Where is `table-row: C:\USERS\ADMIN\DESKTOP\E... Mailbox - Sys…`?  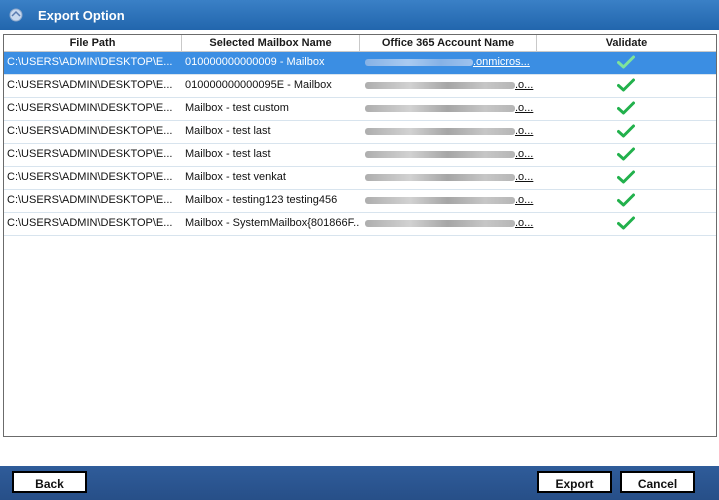
table-row: C:\USERS\ADMIN\DESKTOP\E... Mailbox - Sys… is located at coordinates (360, 224).